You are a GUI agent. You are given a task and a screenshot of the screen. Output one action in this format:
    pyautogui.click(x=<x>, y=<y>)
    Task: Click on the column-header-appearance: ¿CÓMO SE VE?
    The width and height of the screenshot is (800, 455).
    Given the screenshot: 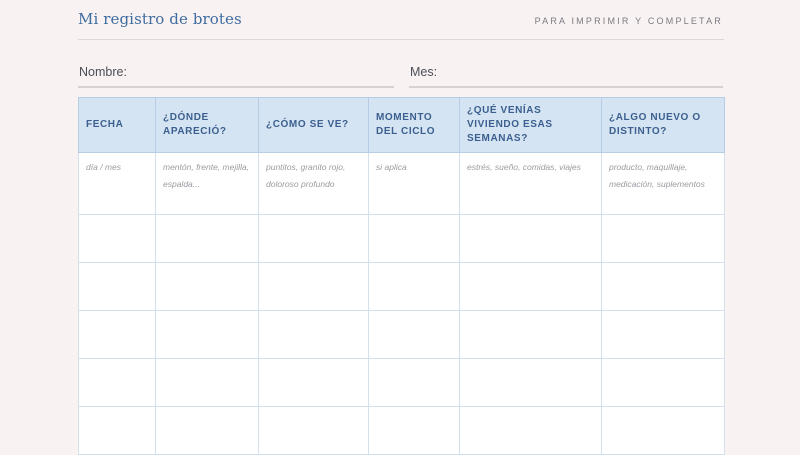 What is the action you would take?
    pyautogui.click(x=313, y=125)
    